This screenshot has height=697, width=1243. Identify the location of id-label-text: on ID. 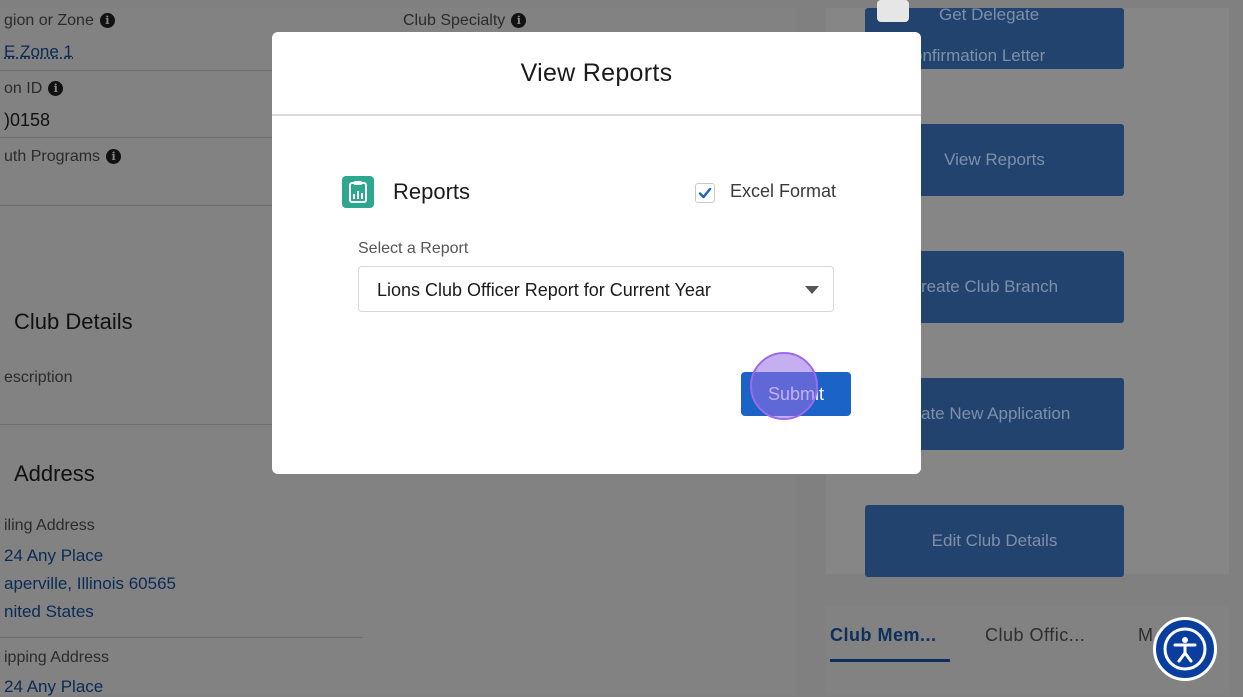
(23, 88).